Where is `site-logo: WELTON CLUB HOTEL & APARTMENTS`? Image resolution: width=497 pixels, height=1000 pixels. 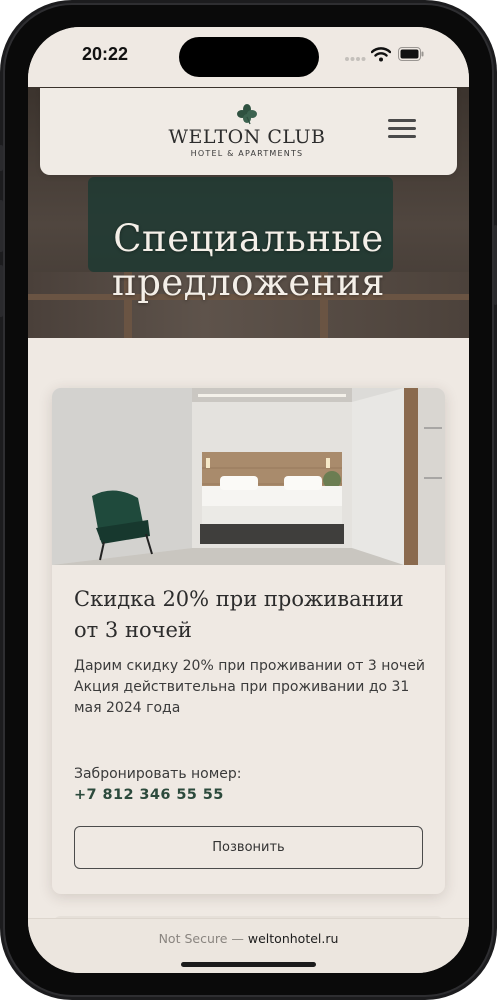 site-logo: WELTON CLUB HOTEL & APARTMENTS is located at coordinates (247, 134).